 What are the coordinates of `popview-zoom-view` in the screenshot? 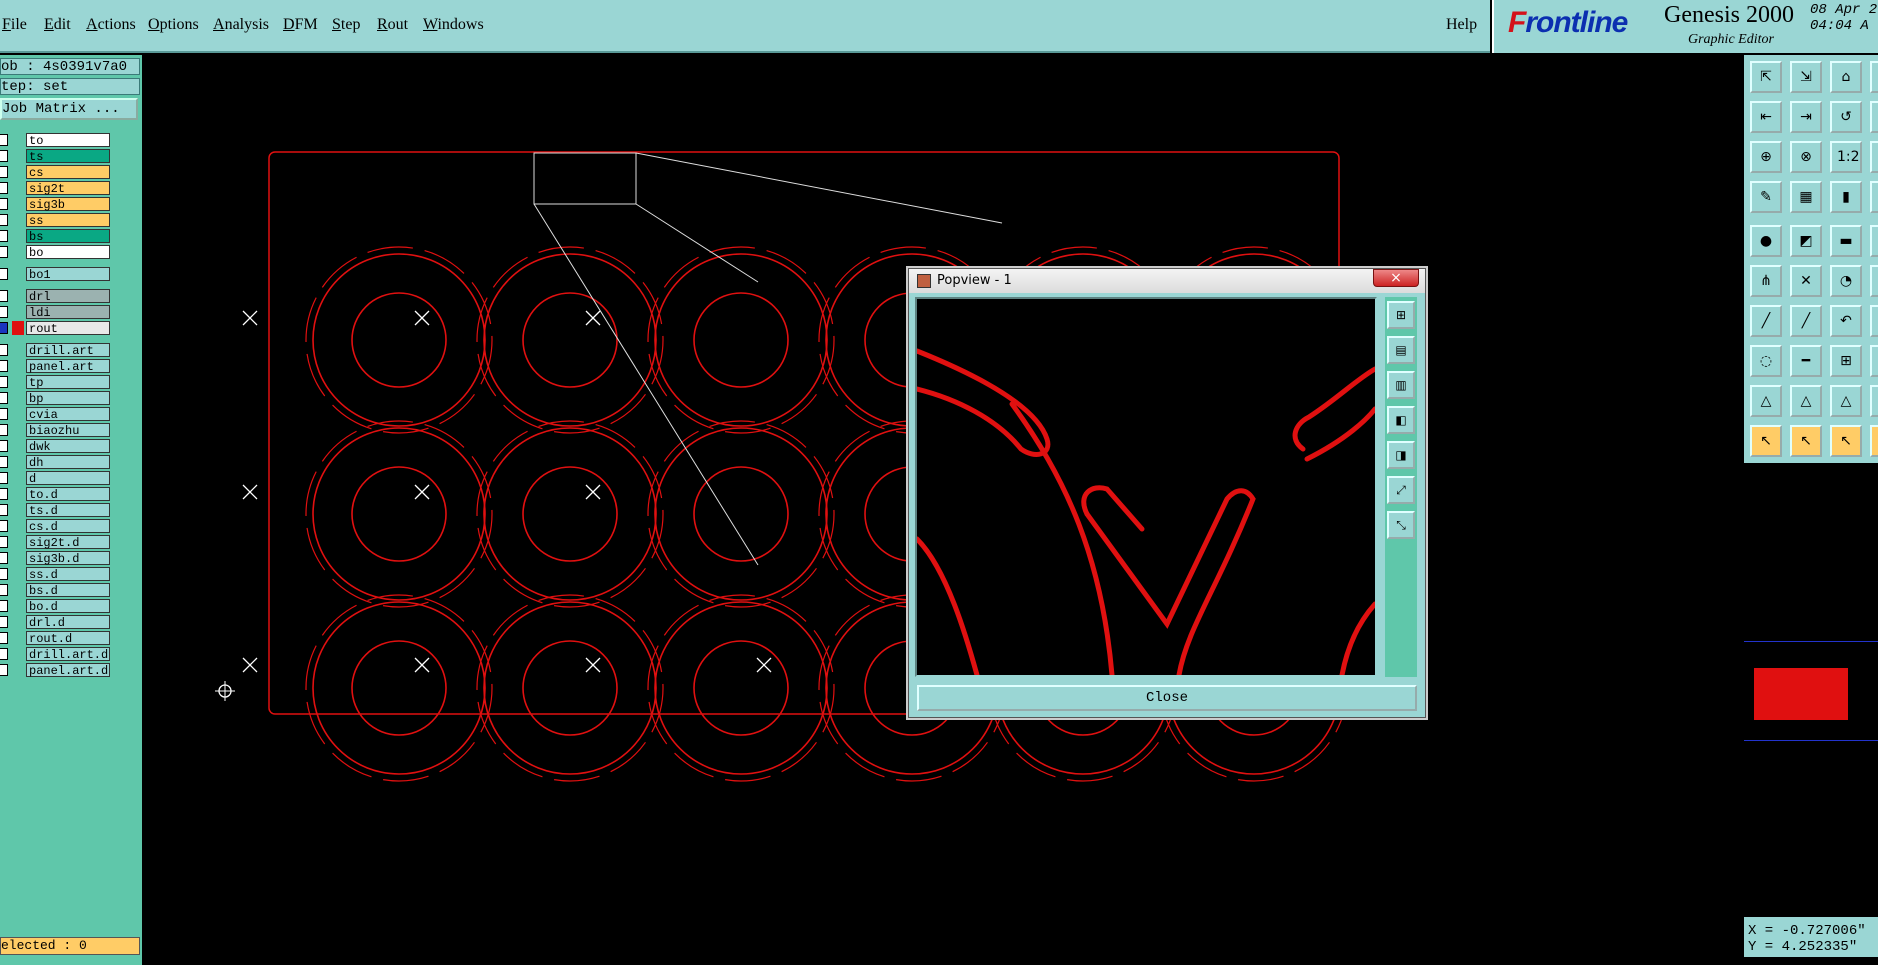 It's located at (1146, 487).